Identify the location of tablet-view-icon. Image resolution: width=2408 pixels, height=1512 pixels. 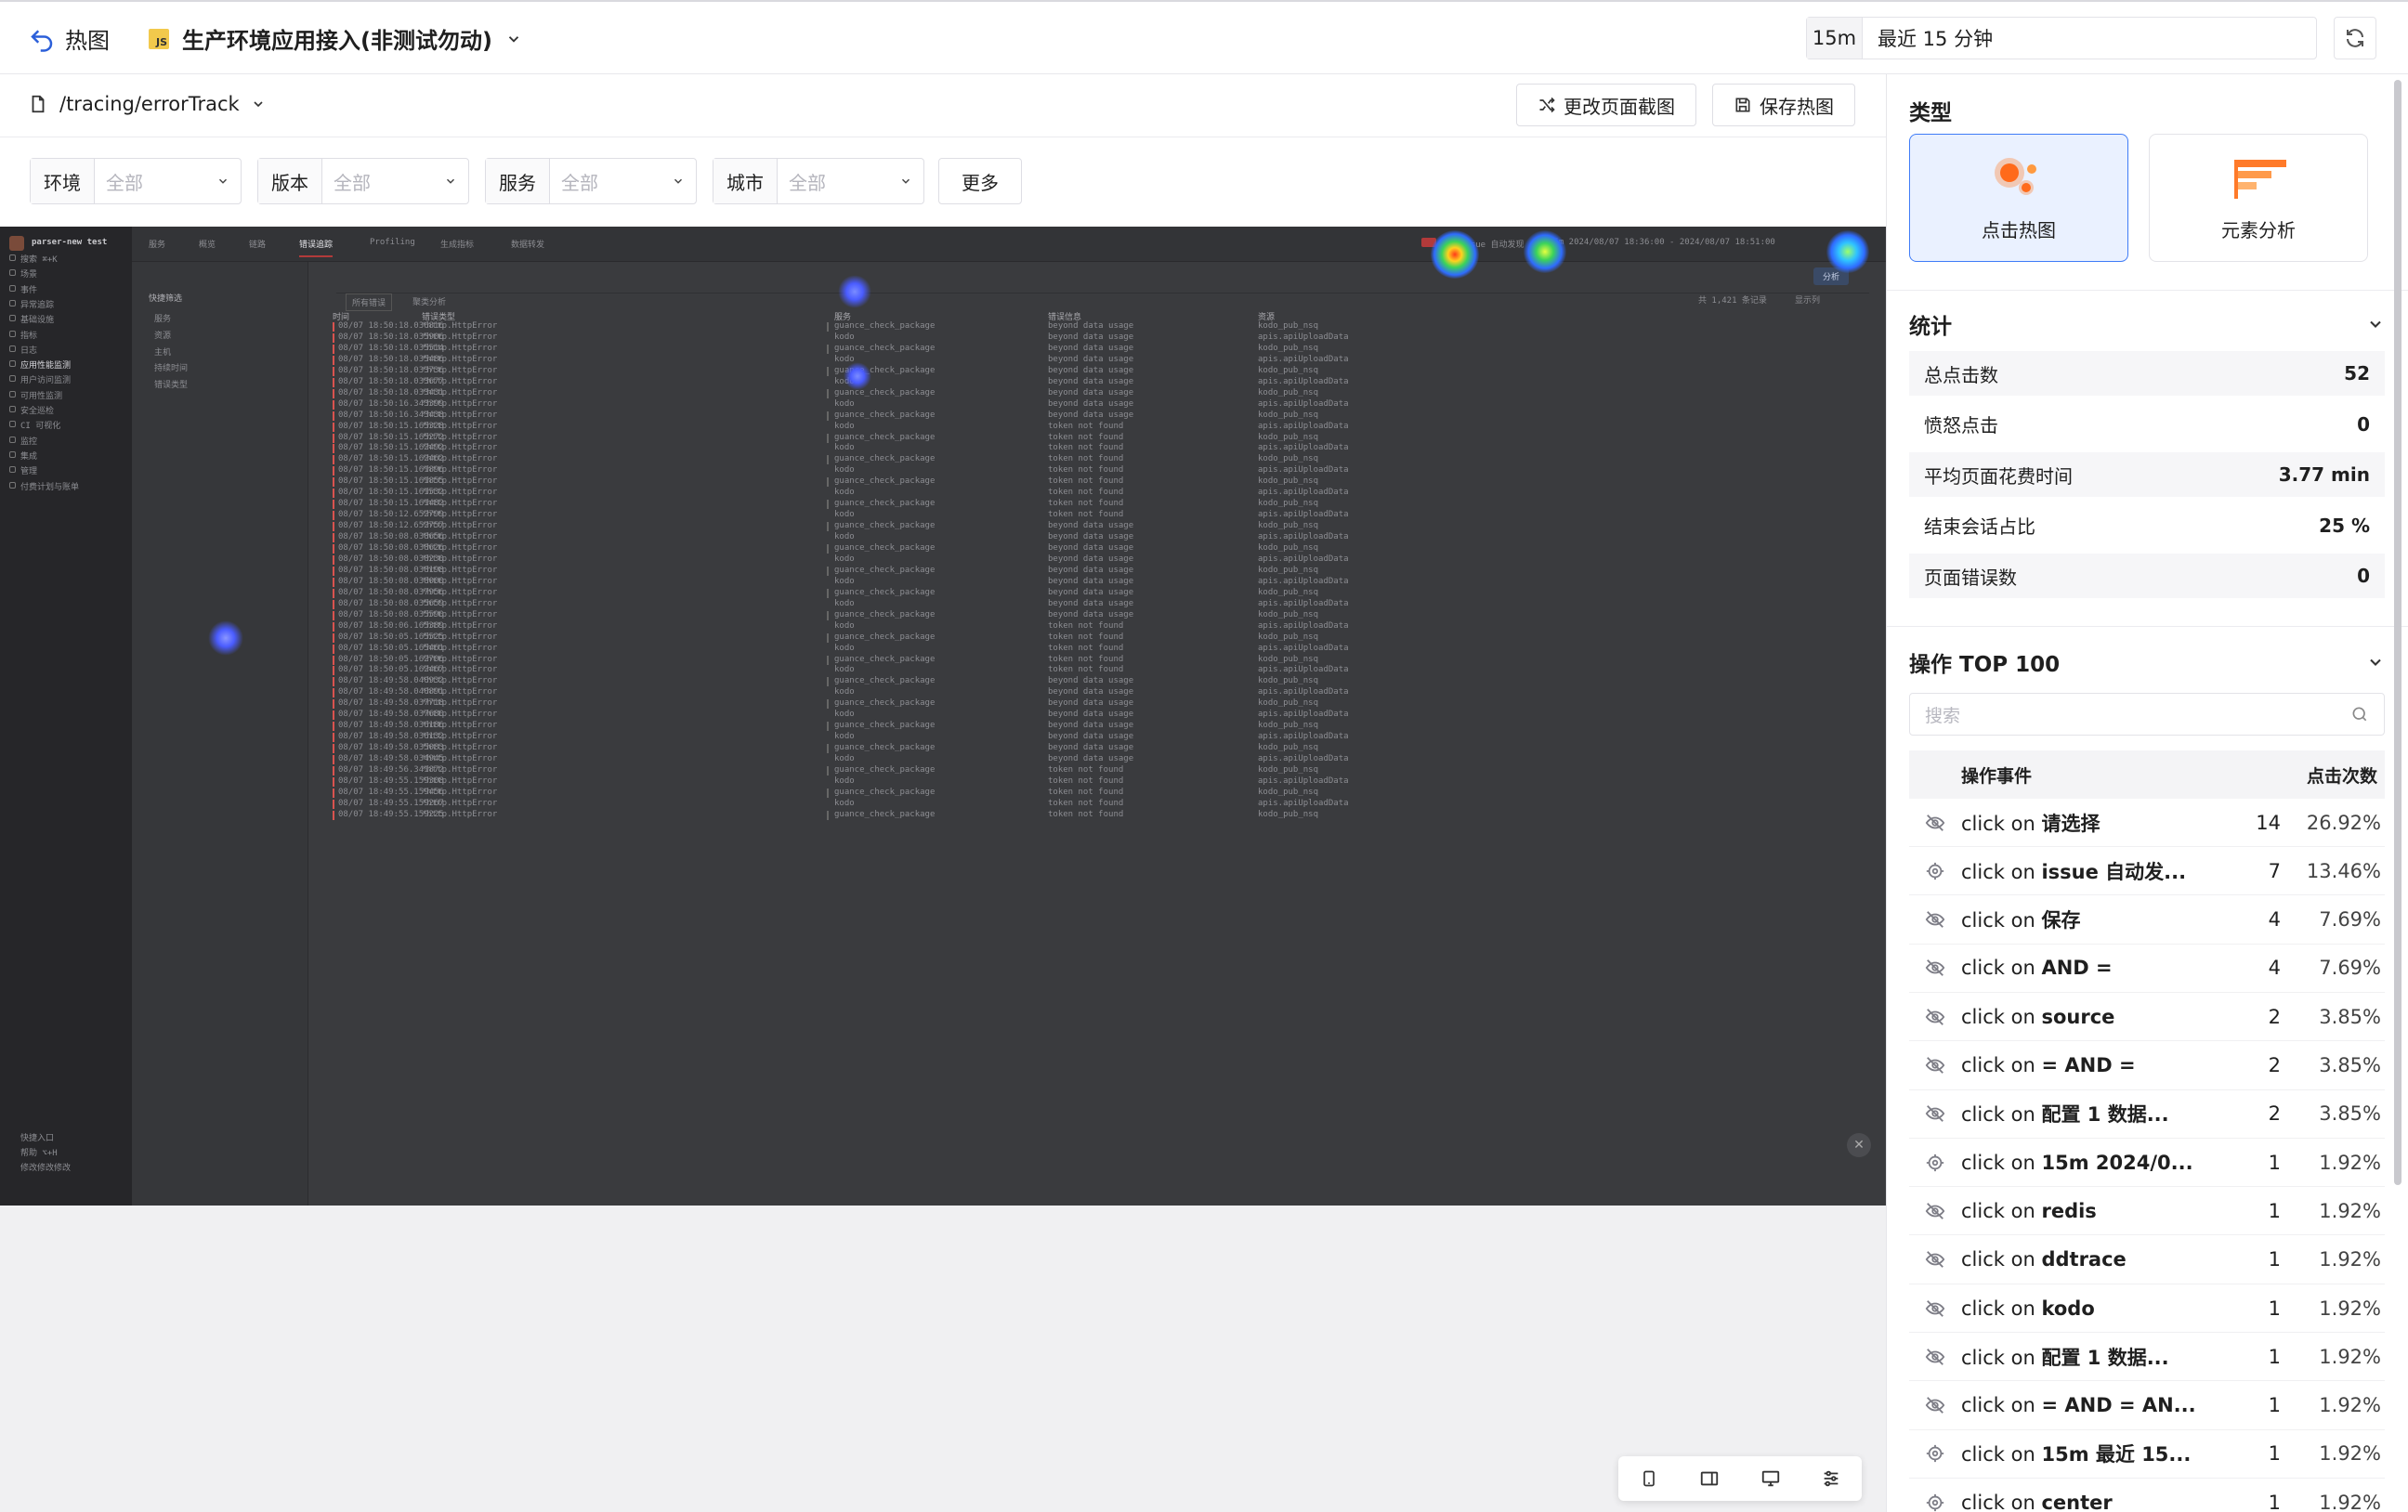
(1709, 1479).